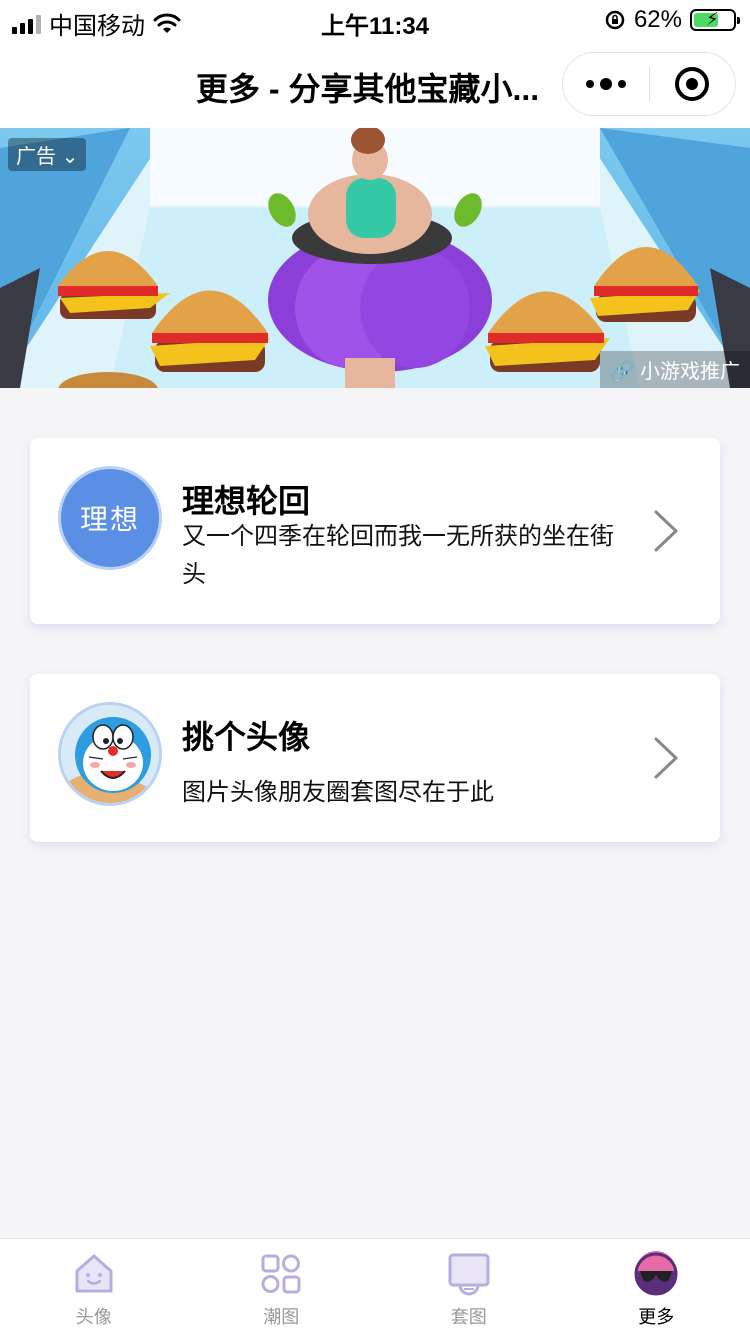 This screenshot has width=750, height=1334. Describe the element at coordinates (281, 1317) in the screenshot. I see `tab-label: 潮图` at that location.